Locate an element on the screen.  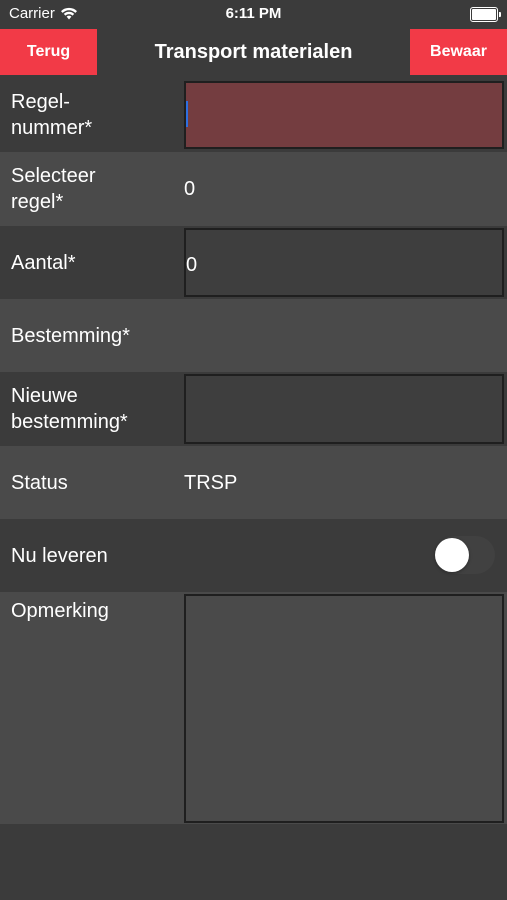
status-value: TRSP is located at coordinates (211, 483).